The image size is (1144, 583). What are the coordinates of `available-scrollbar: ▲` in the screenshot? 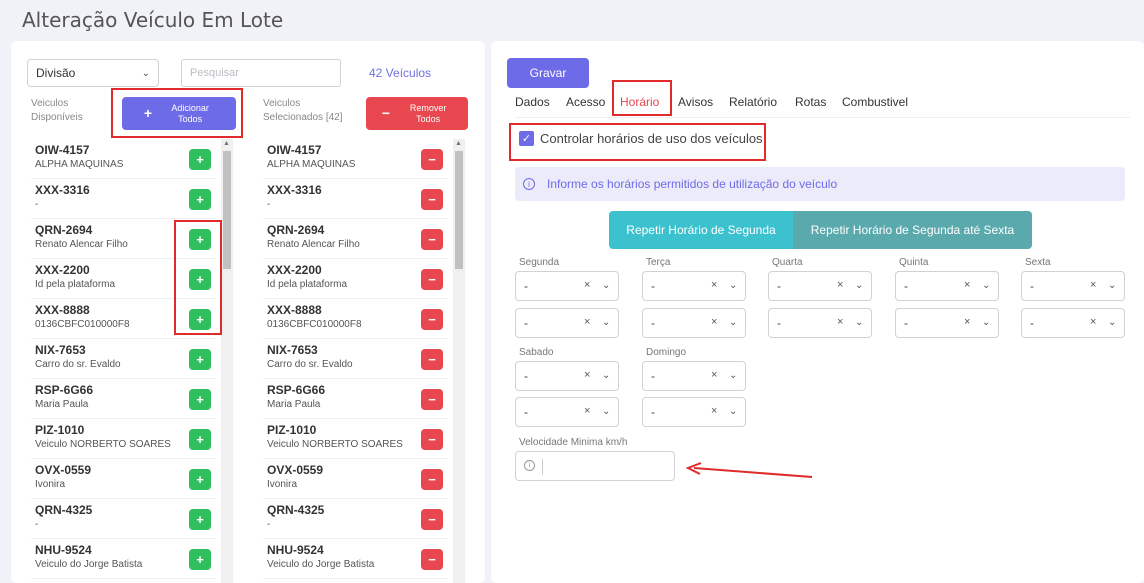 It's located at (227, 361).